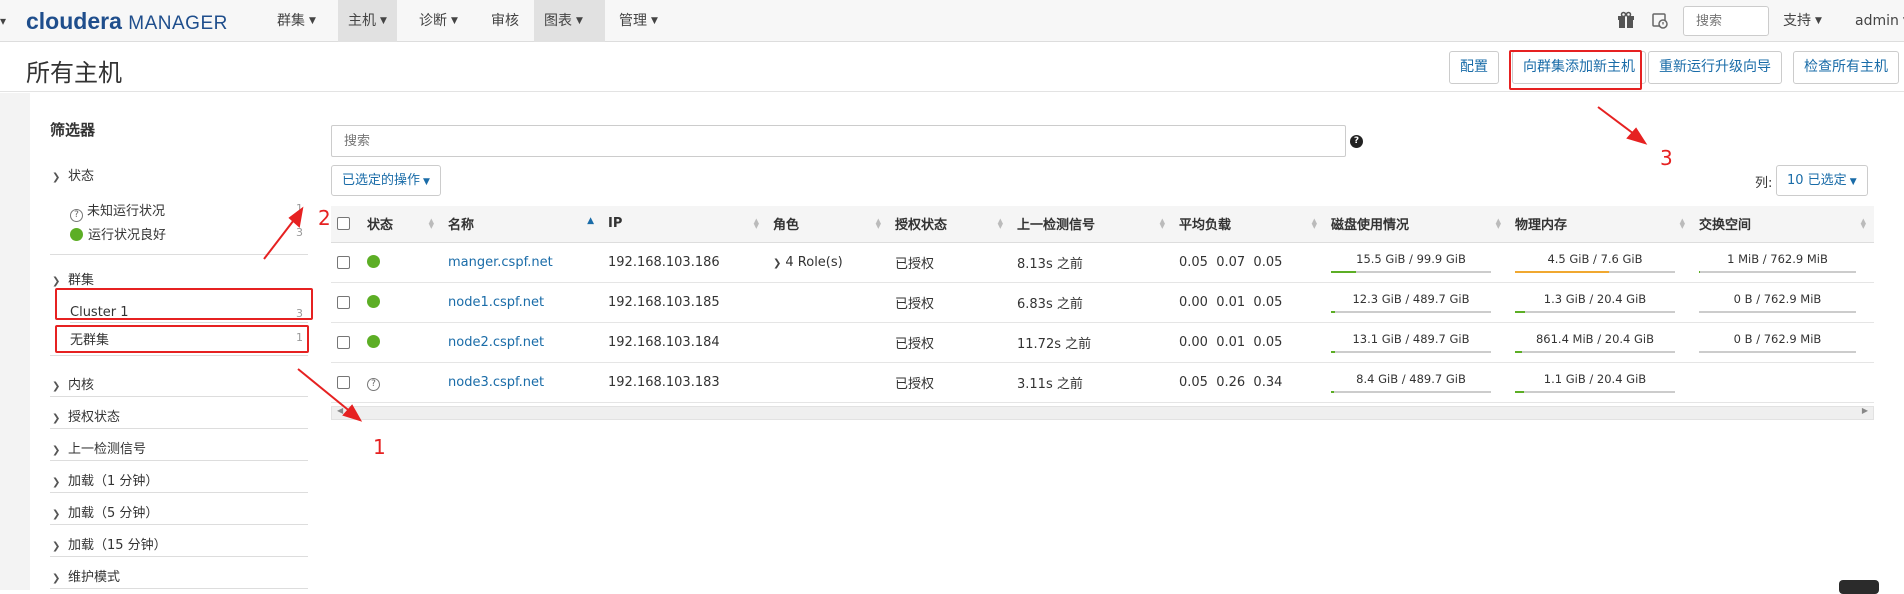  I want to click on load-average-cell: 0.05 0.07 0.05, so click(1249, 262).